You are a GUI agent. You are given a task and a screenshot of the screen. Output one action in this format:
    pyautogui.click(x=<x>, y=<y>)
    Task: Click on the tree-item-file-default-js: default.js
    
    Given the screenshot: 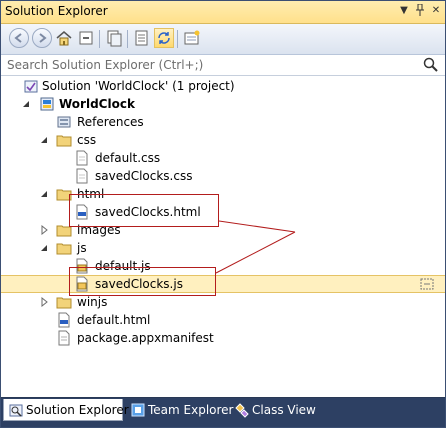 What is the action you would take?
    pyautogui.click(x=223, y=266)
    